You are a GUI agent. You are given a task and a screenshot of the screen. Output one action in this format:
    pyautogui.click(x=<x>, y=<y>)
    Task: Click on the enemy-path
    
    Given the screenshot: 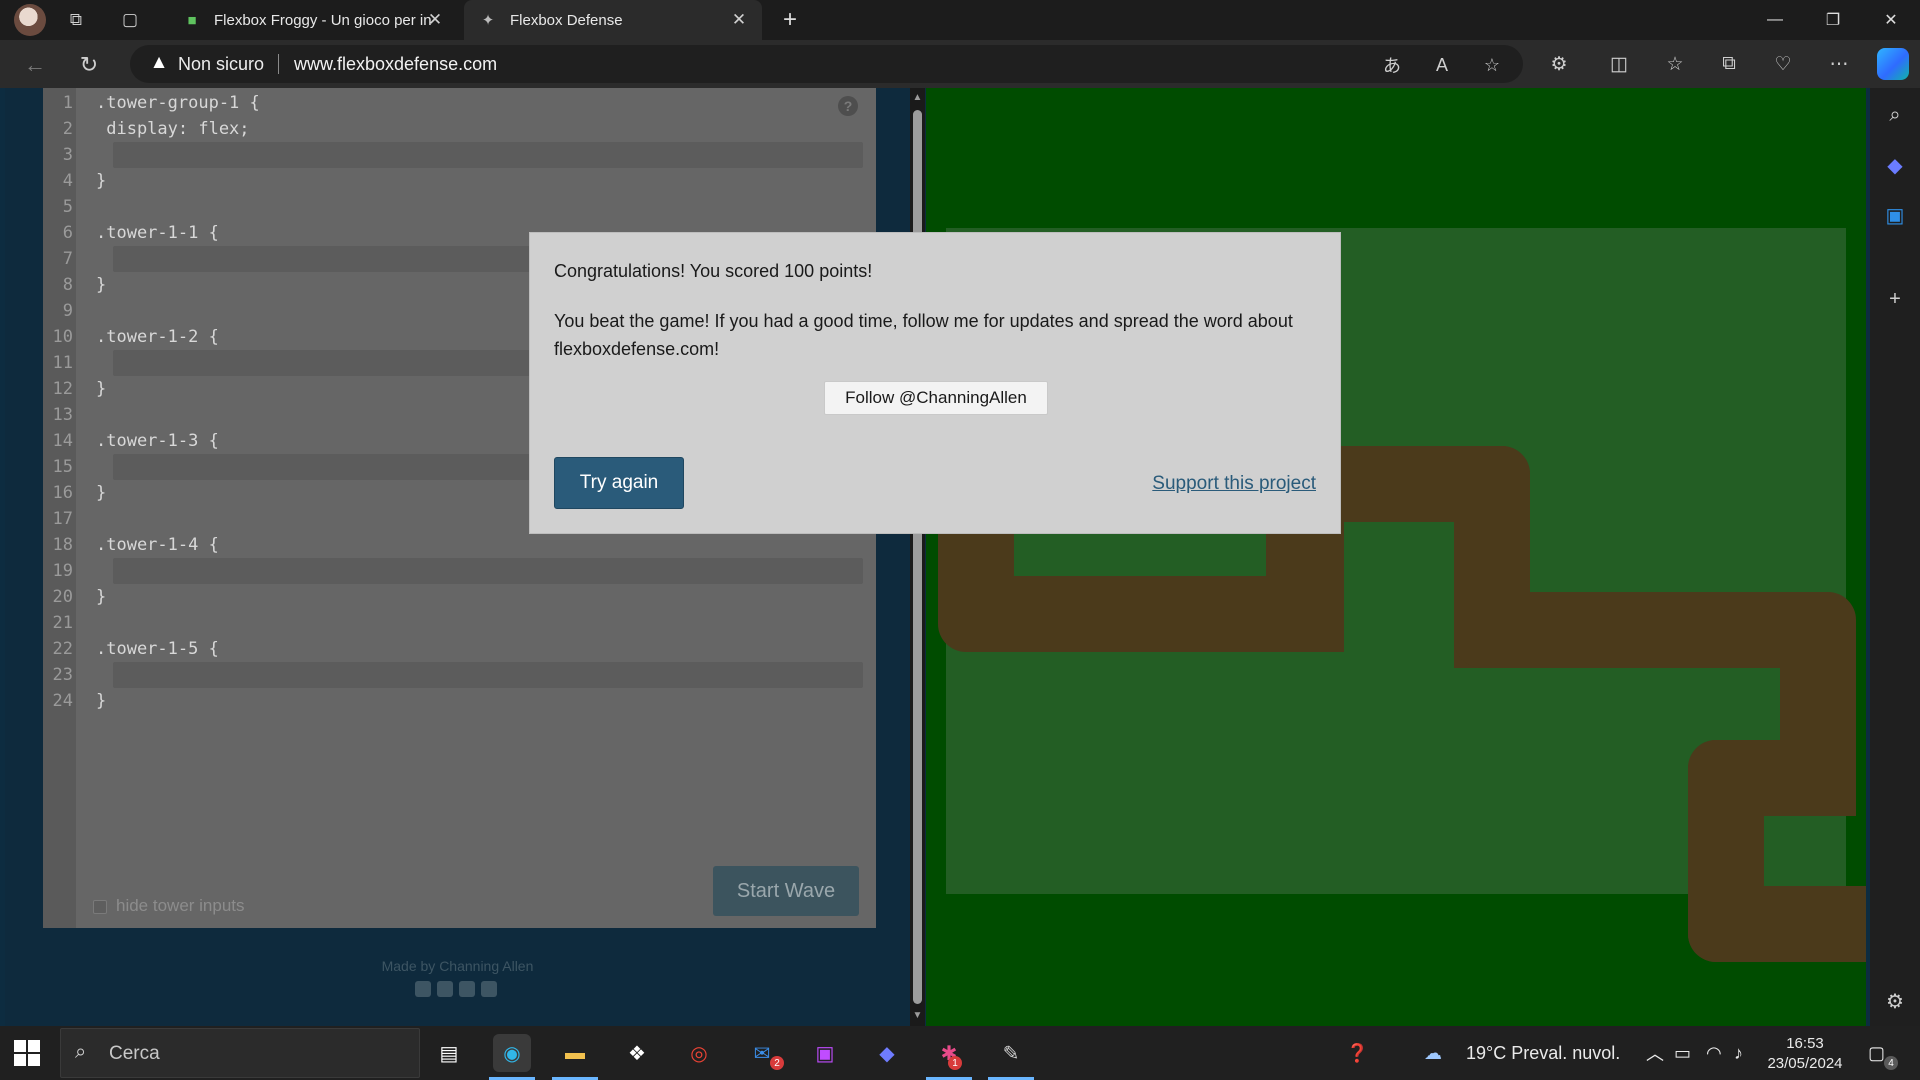 What is the action you would take?
    pyautogui.click(x=1777, y=924)
    